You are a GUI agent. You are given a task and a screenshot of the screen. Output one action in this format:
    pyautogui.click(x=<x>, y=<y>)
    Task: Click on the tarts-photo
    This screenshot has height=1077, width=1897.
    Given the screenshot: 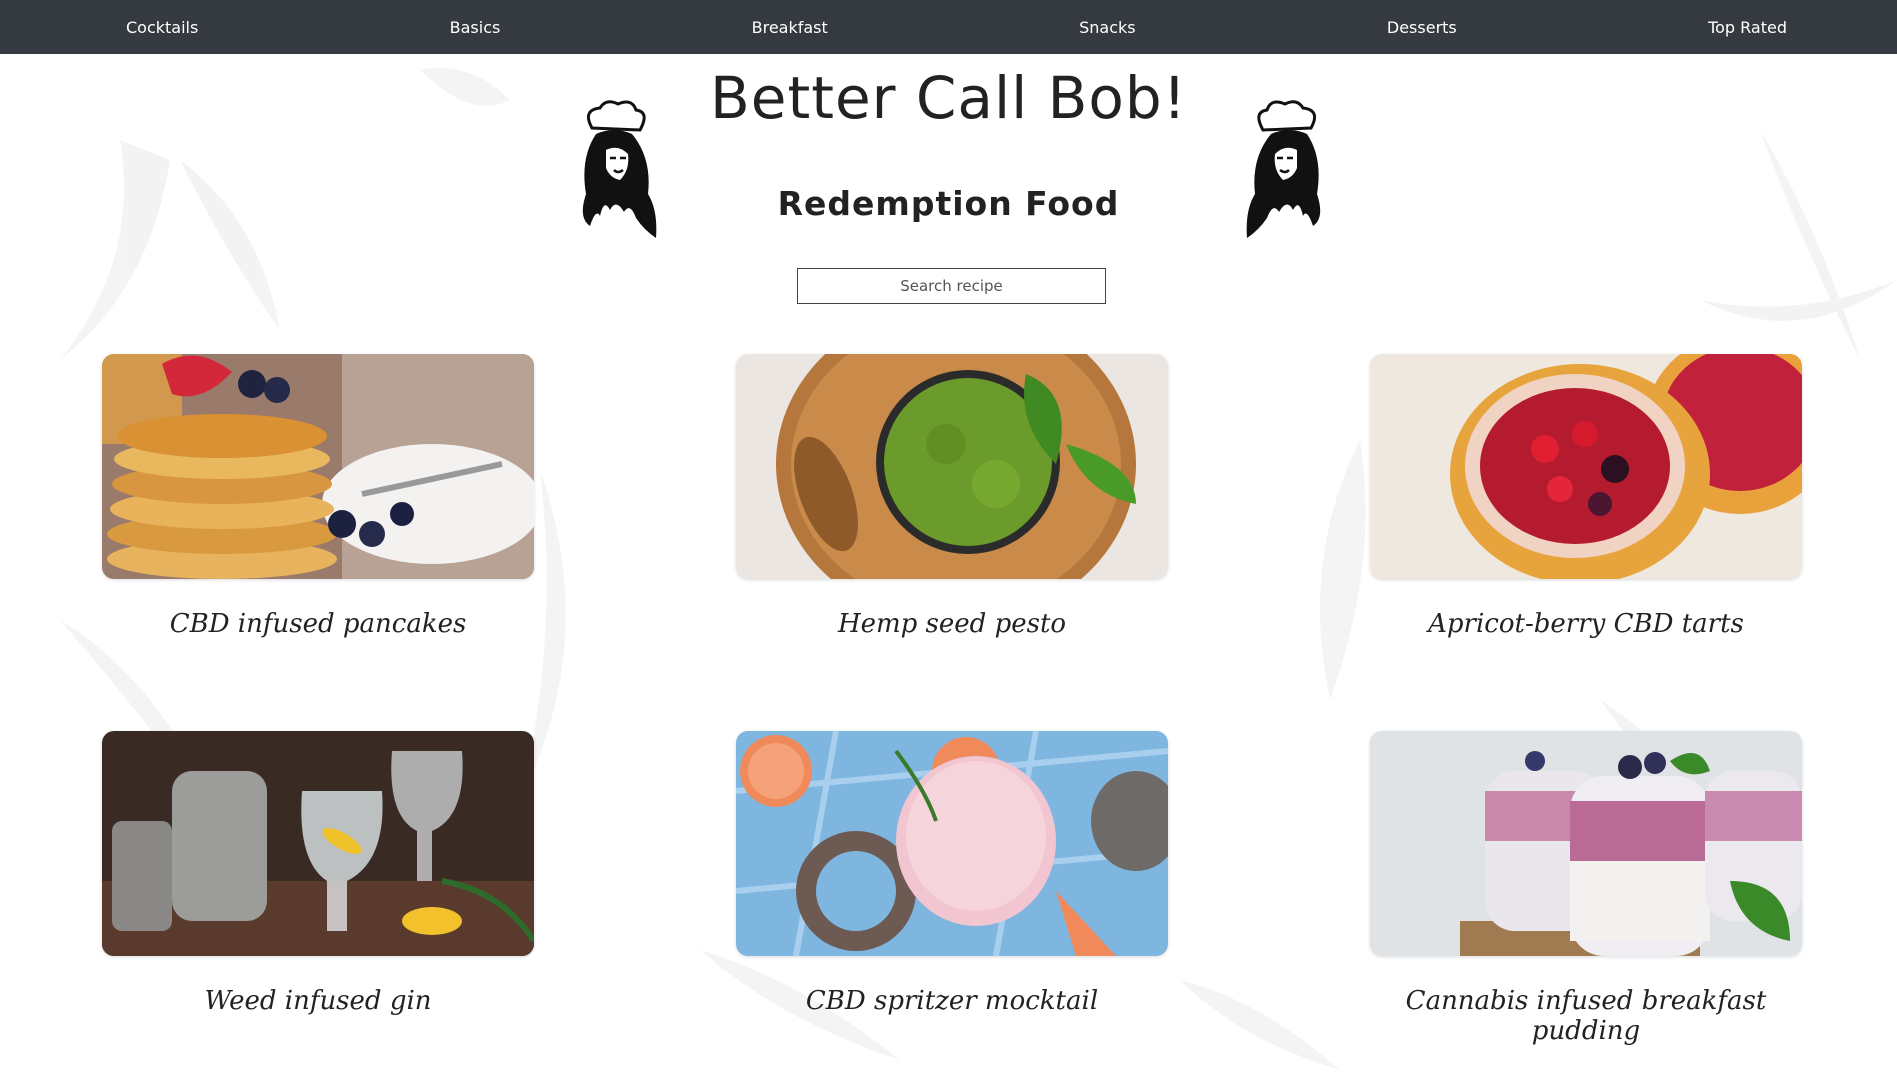 What is the action you would take?
    pyautogui.click(x=1586, y=466)
    